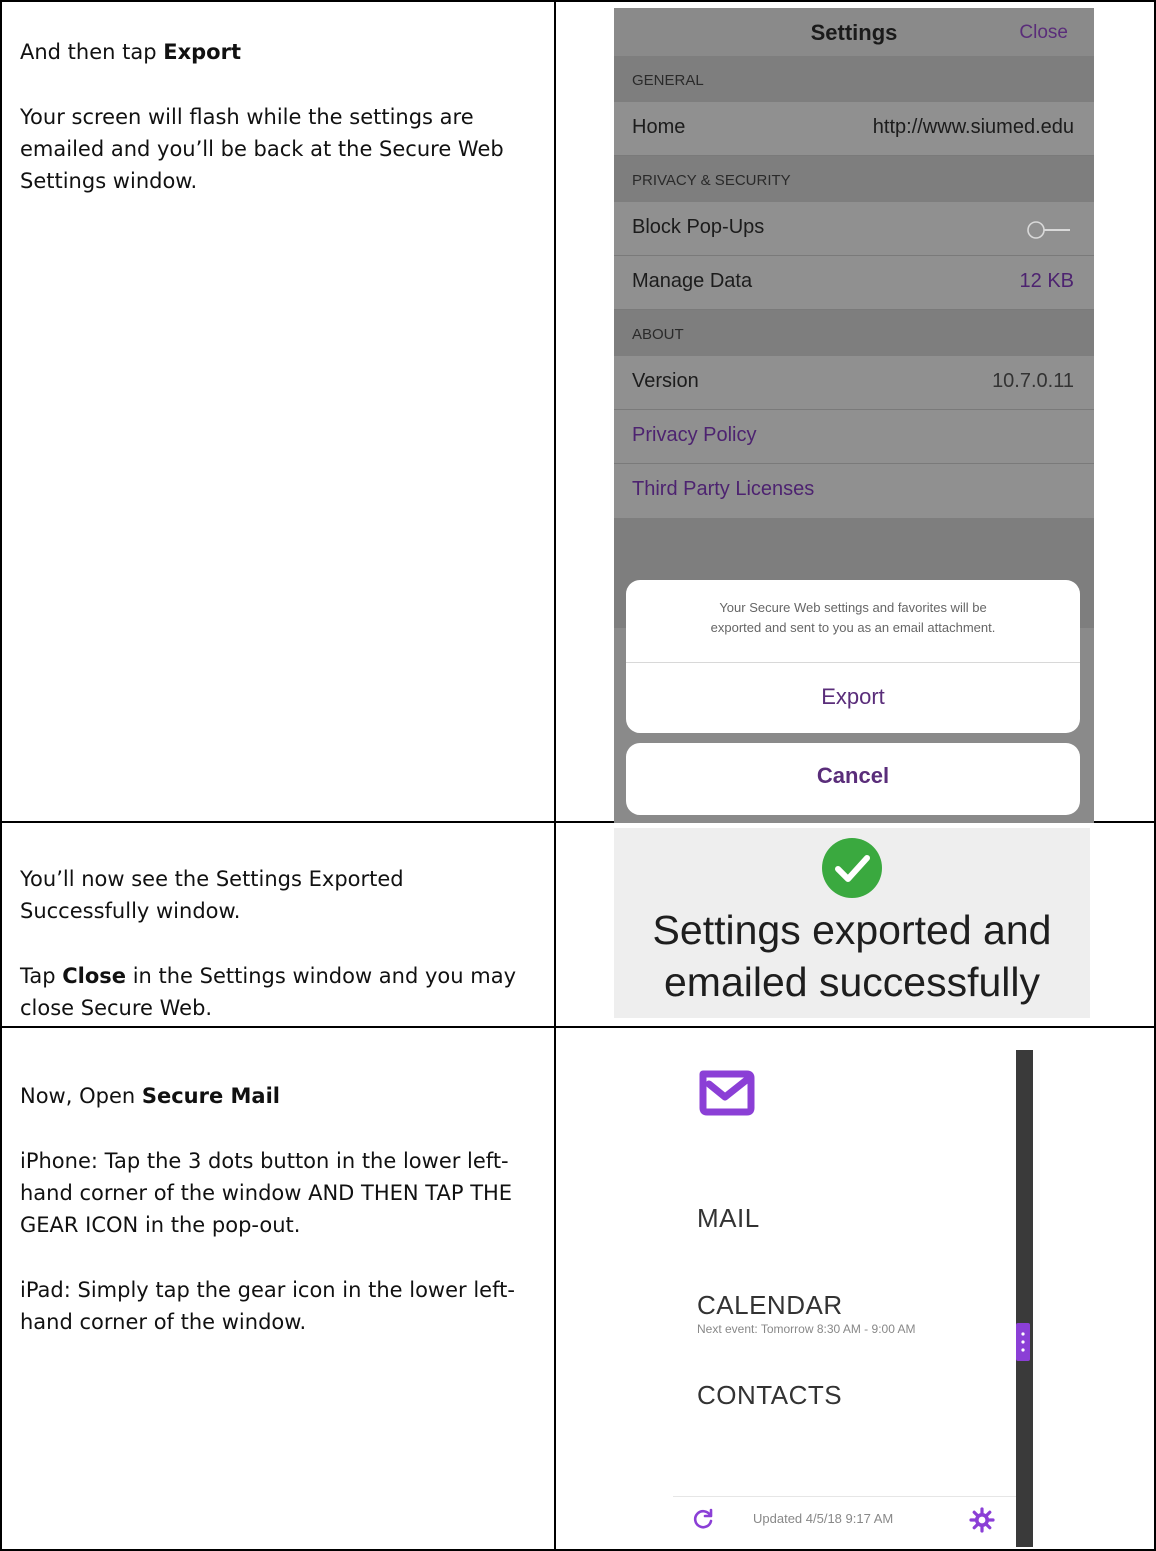 Image resolution: width=1156 pixels, height=1551 pixels. What do you see at coordinates (853, 776) in the screenshot?
I see `cancel-button: Cancel` at bounding box center [853, 776].